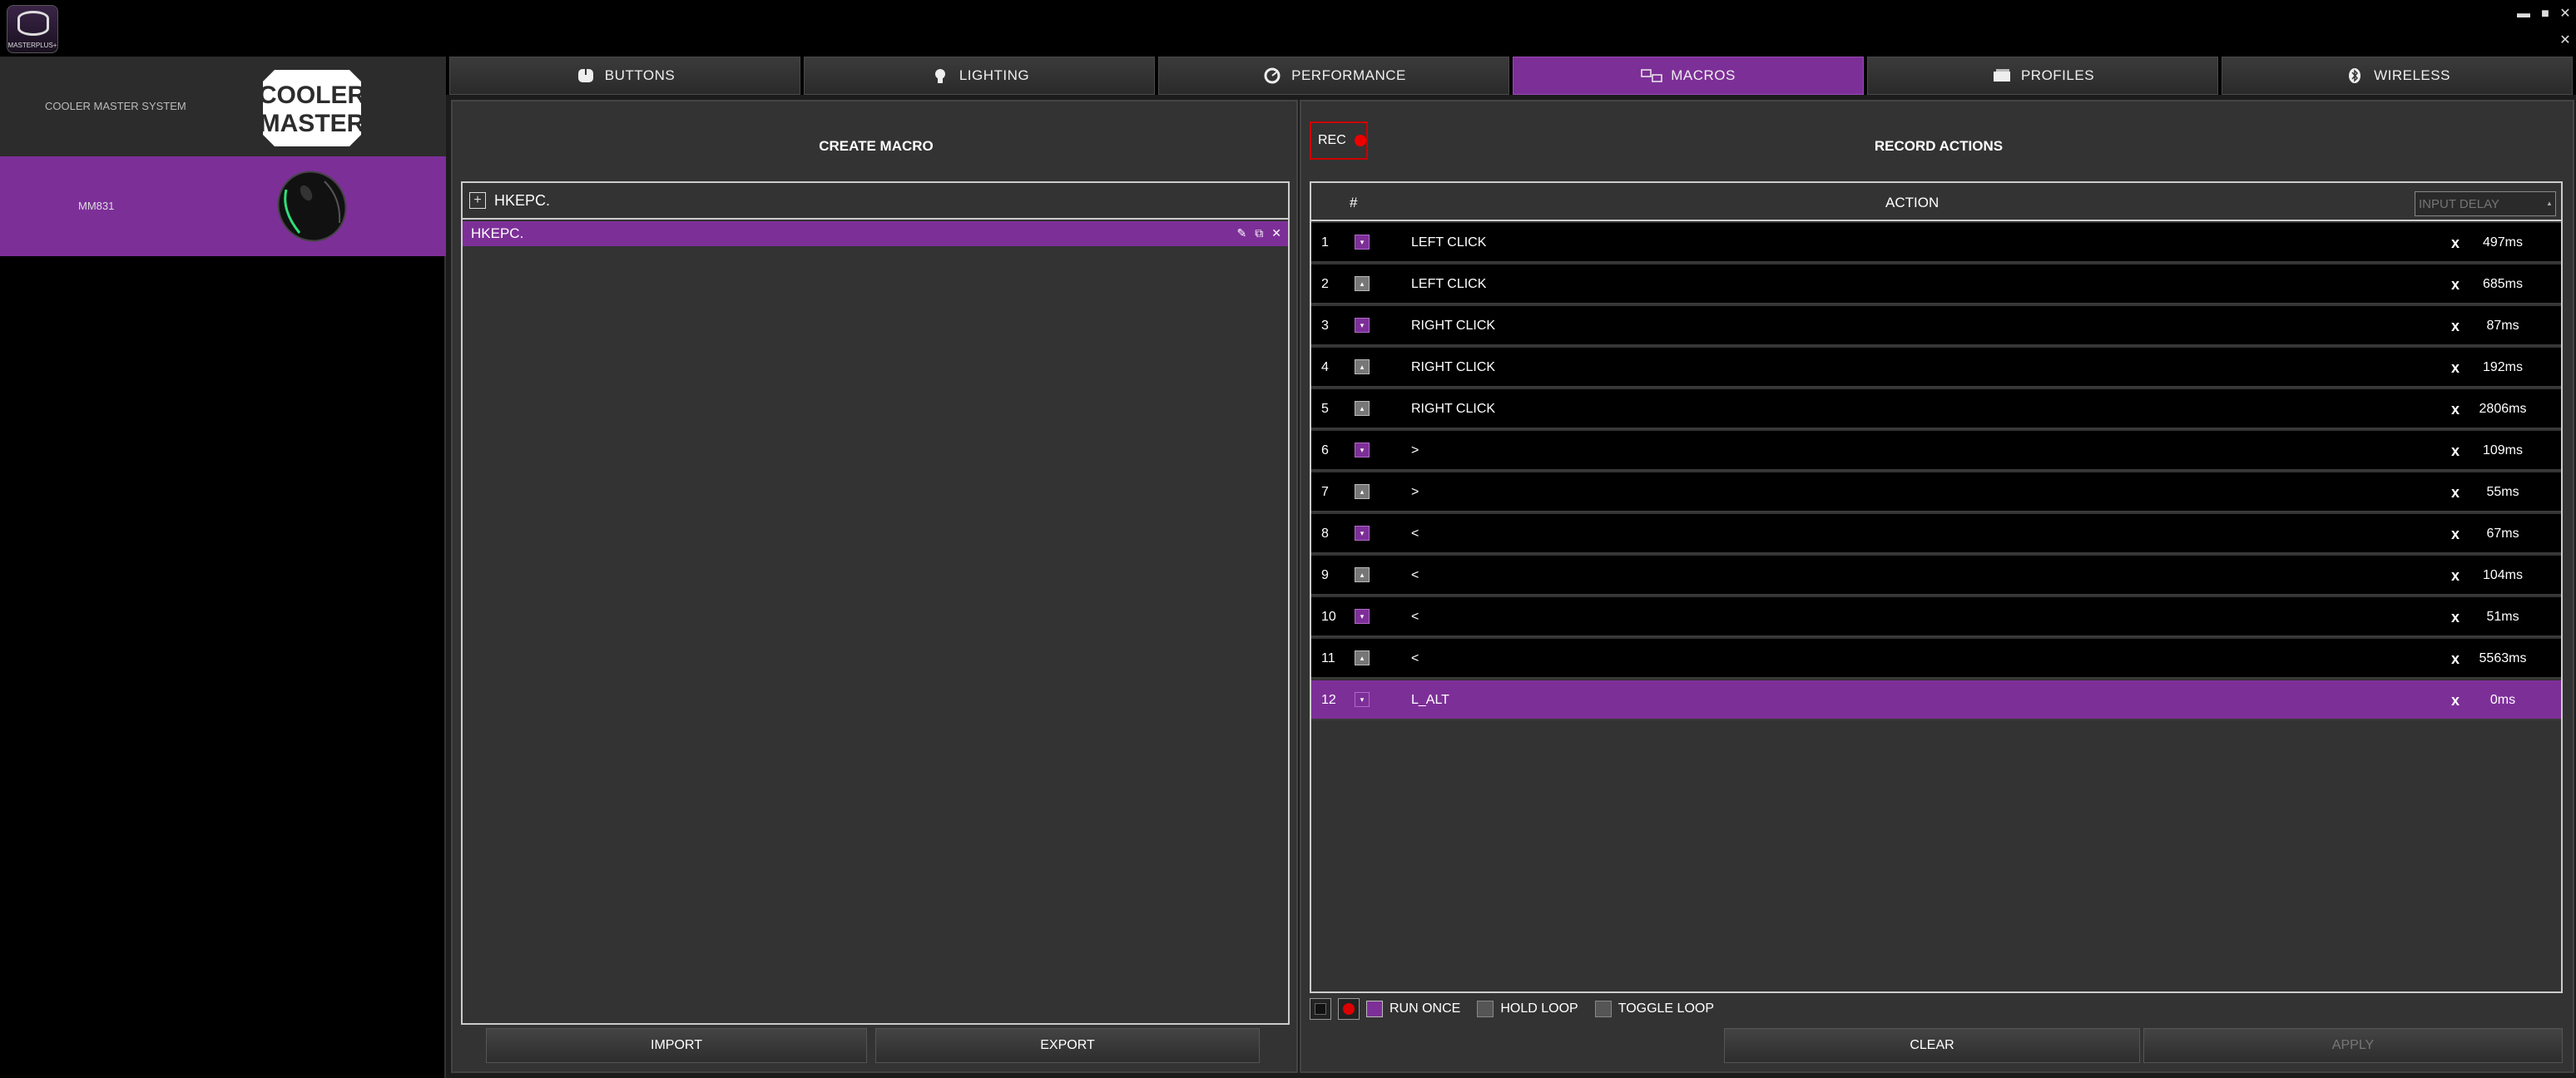 The height and width of the screenshot is (1078, 2576). What do you see at coordinates (1936, 368) in the screenshot?
I see `action-row: 4 ▴ RIGHT CLICK x 192ms` at bounding box center [1936, 368].